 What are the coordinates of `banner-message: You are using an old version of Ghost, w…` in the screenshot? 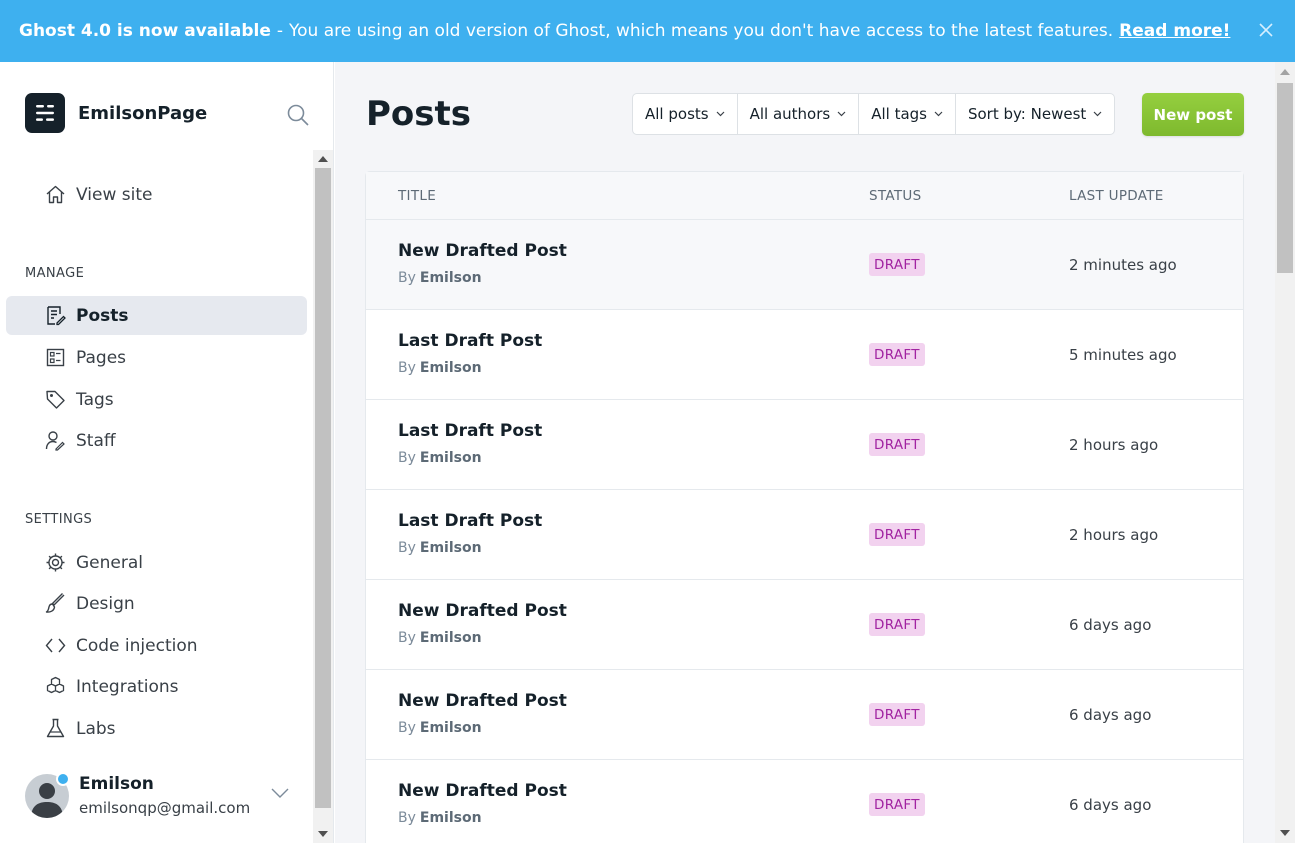 It's located at (701, 31).